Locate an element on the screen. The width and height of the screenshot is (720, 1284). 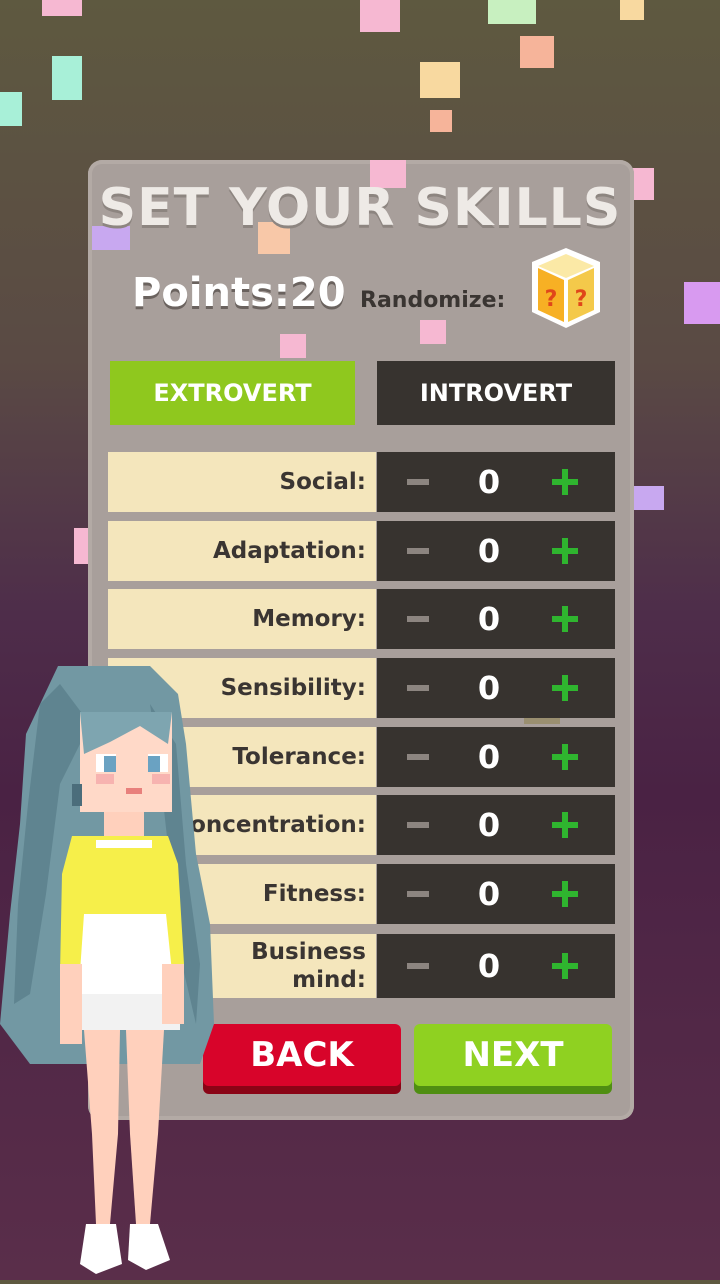
skill-label: Adaptation: is located at coordinates (289, 551).